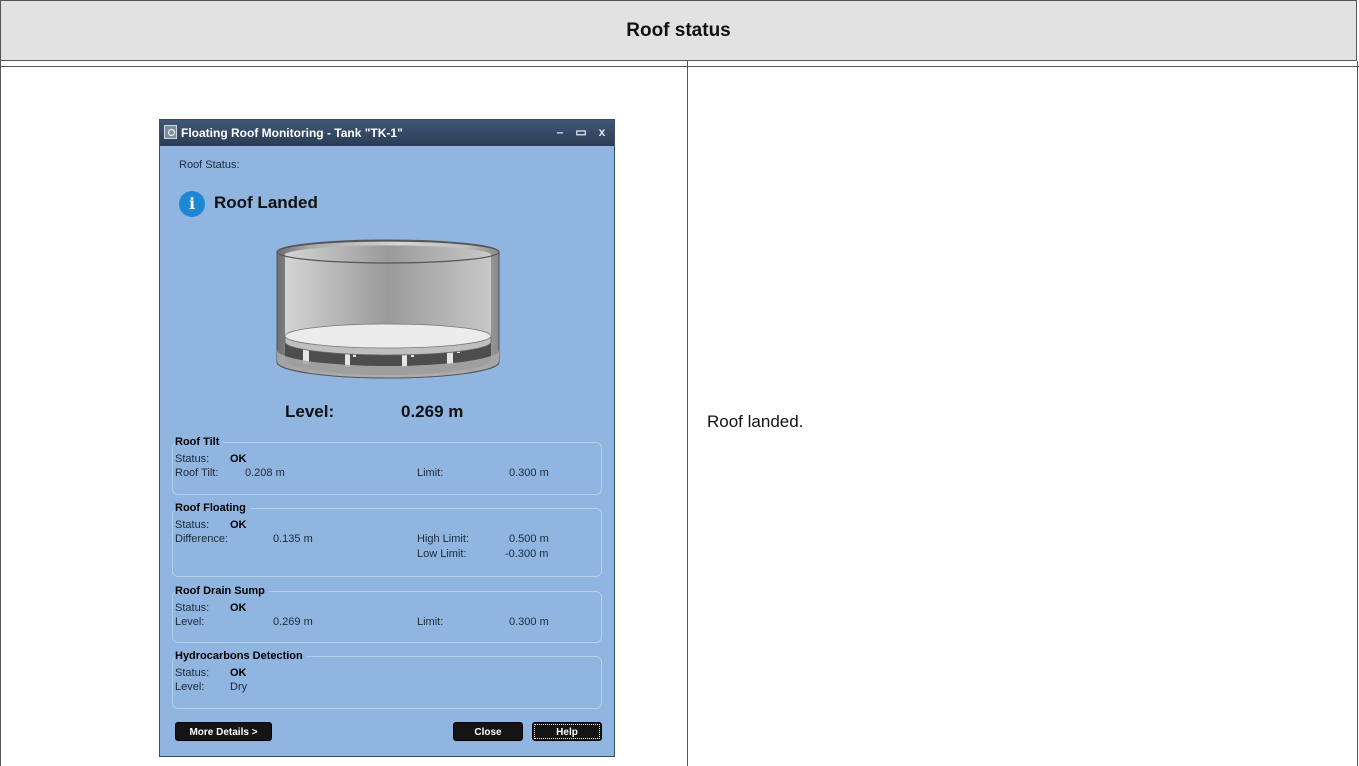  Describe the element at coordinates (488, 731) in the screenshot. I see `close-button: Close` at that location.